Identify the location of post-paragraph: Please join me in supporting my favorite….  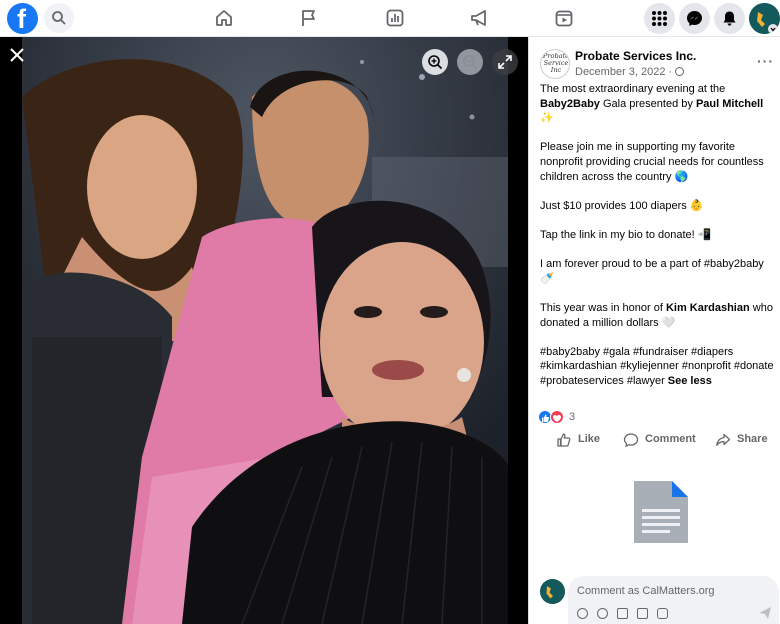
(652, 162).